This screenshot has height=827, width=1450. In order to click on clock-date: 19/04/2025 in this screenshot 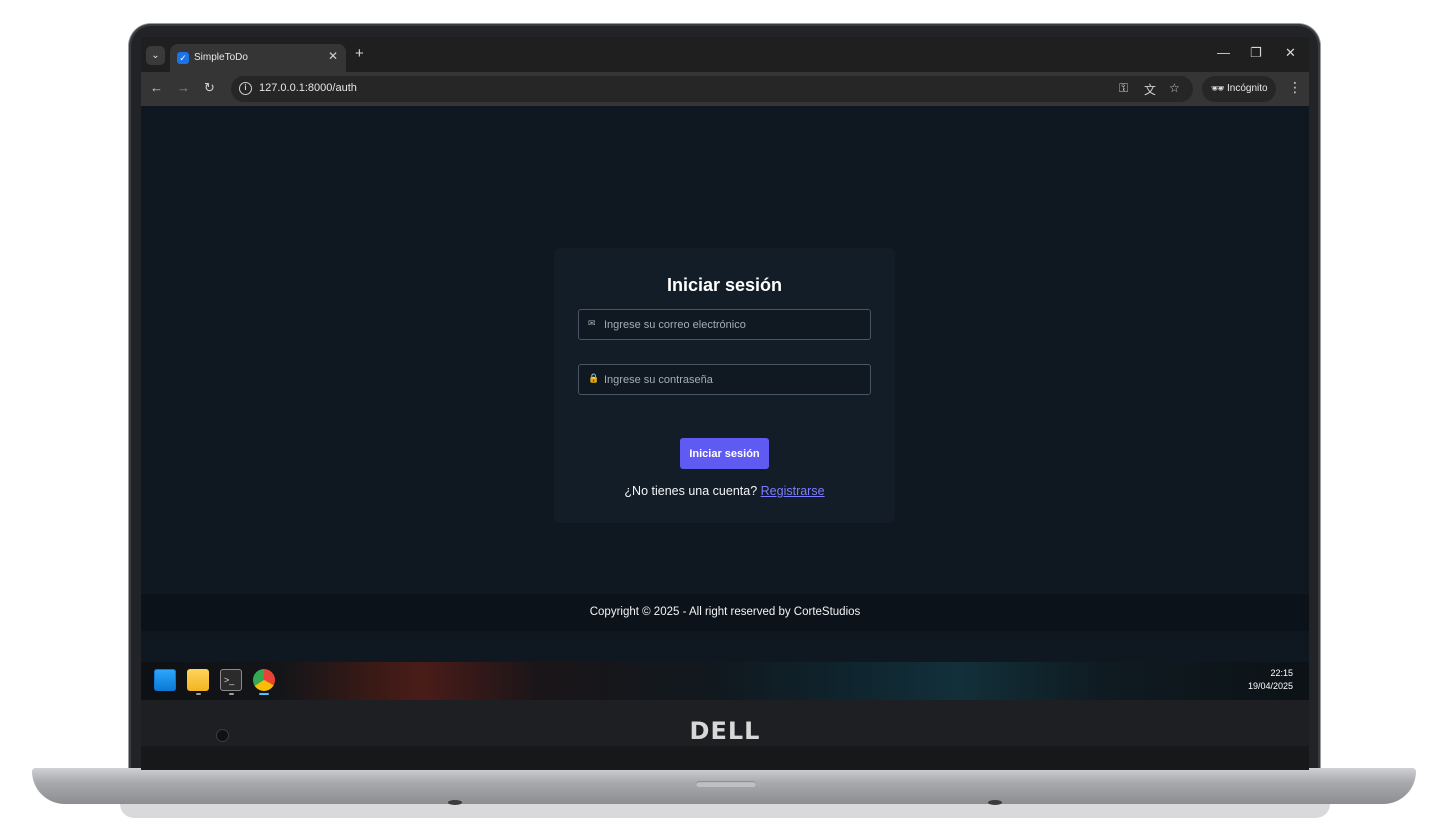, I will do `click(1270, 686)`.